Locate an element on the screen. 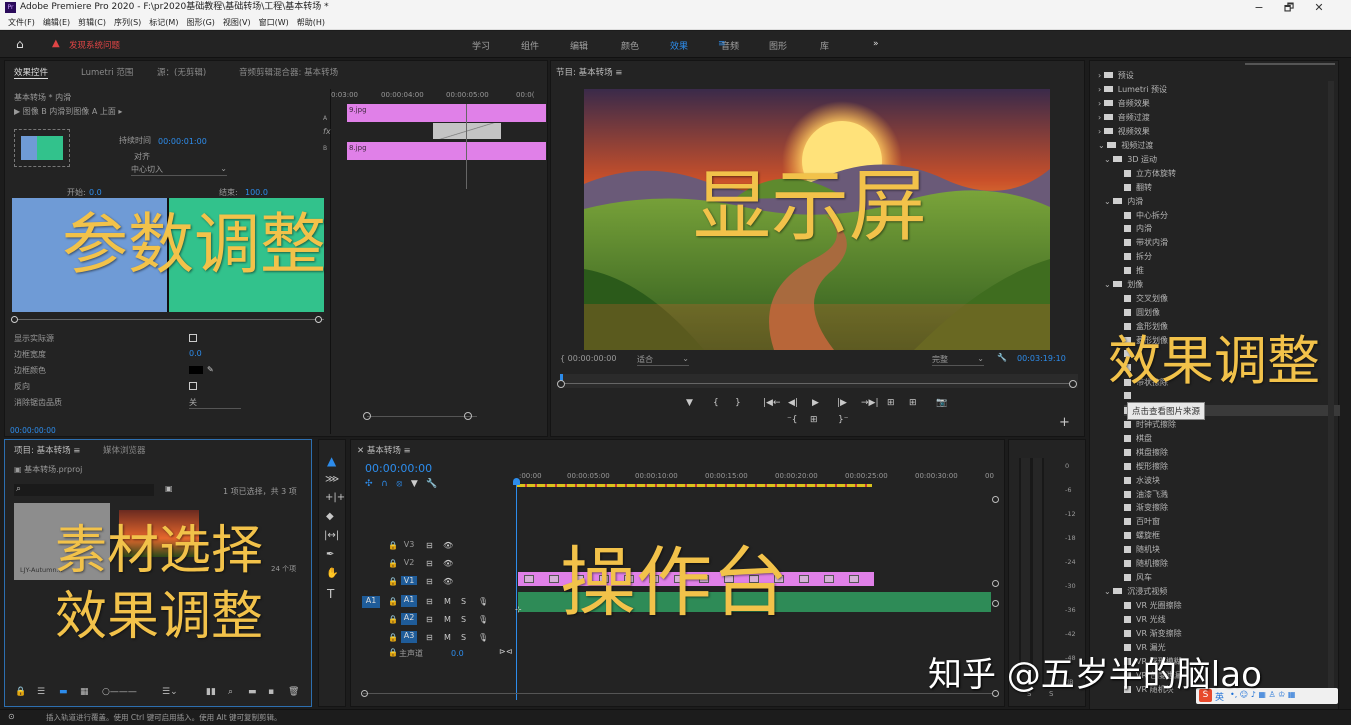  menu-item: 文件(F) is located at coordinates (21, 22).